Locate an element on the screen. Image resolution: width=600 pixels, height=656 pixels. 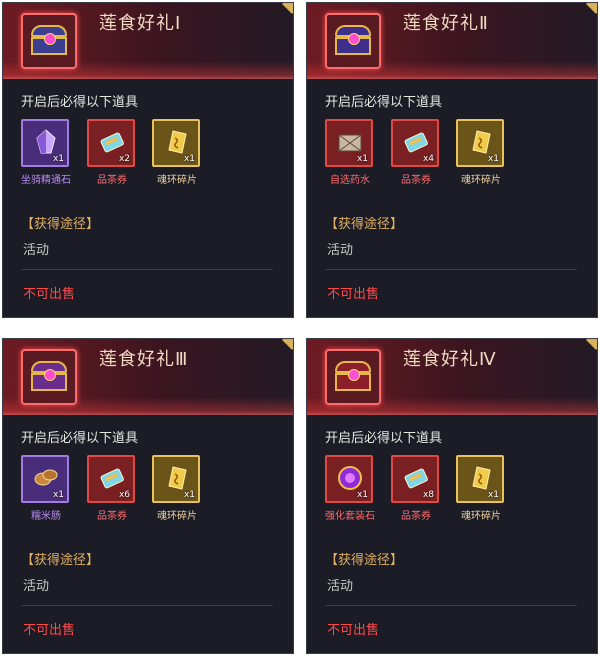
item-slot: x8 is located at coordinates (415, 479).